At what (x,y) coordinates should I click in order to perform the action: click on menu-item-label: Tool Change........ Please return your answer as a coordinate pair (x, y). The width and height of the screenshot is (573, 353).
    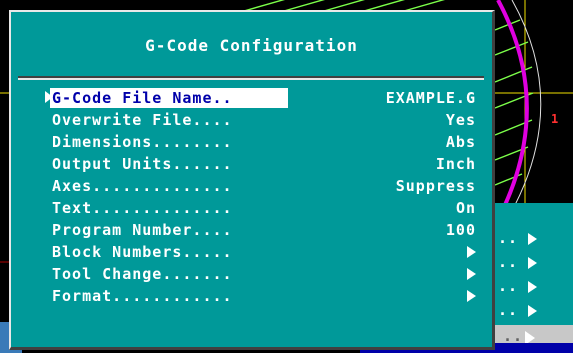
    Looking at the image, I should click on (142, 274).